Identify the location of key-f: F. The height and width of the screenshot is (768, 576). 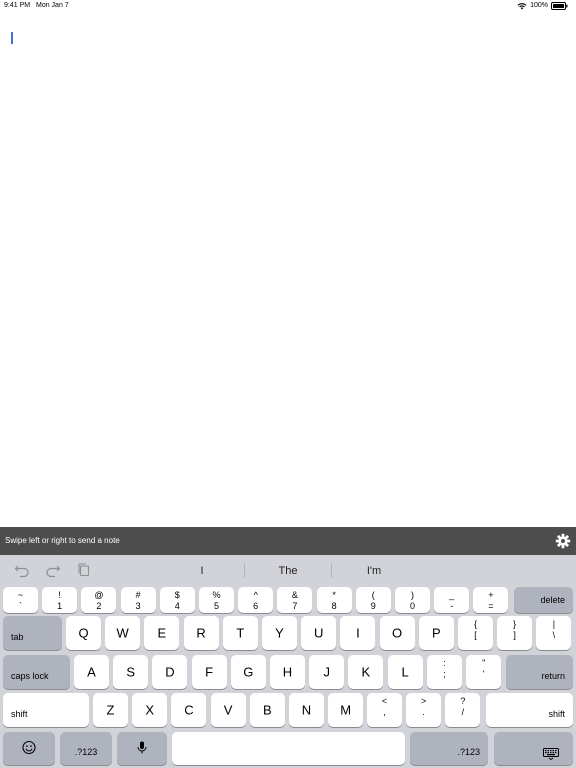
(209, 672).